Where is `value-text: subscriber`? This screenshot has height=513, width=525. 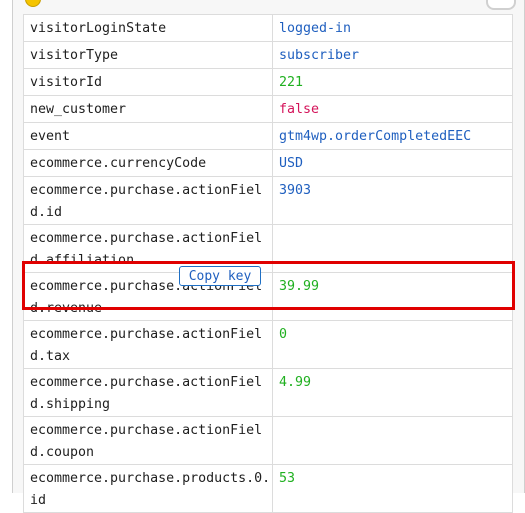 value-text: subscriber is located at coordinates (319, 55).